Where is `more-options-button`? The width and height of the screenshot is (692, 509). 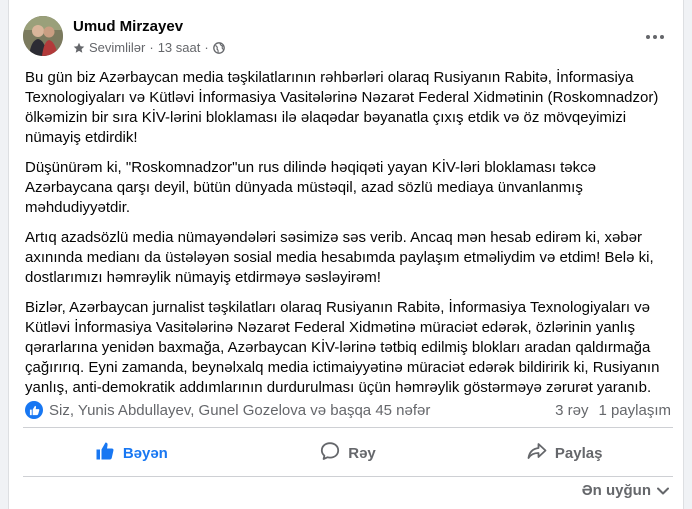 more-options-button is located at coordinates (655, 36).